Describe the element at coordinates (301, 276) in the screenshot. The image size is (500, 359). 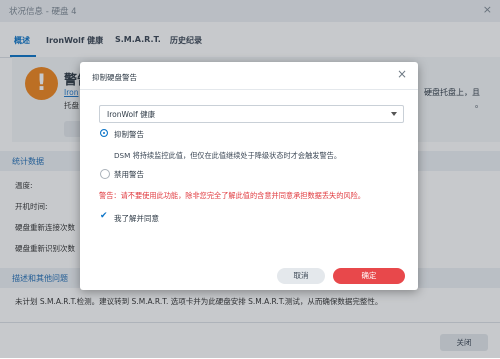
I see `cancel-button: 取消` at that location.